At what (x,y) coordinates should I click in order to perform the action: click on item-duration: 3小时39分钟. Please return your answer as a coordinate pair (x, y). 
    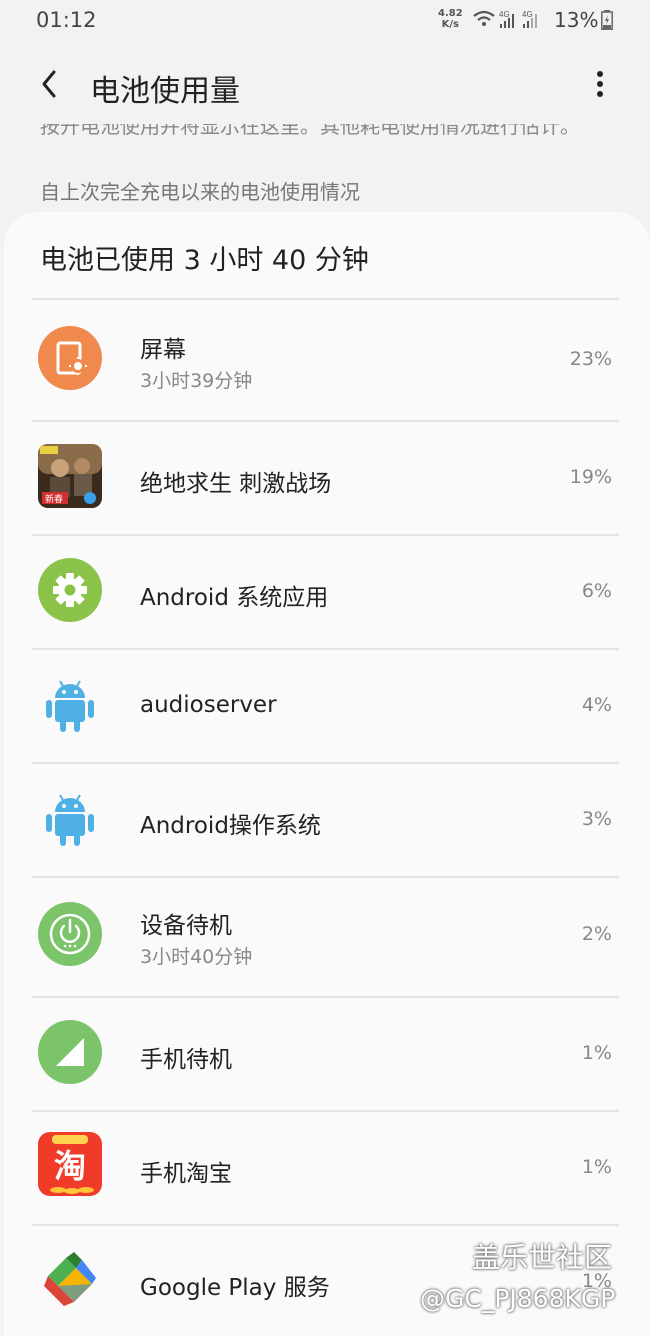
    Looking at the image, I should click on (196, 381).